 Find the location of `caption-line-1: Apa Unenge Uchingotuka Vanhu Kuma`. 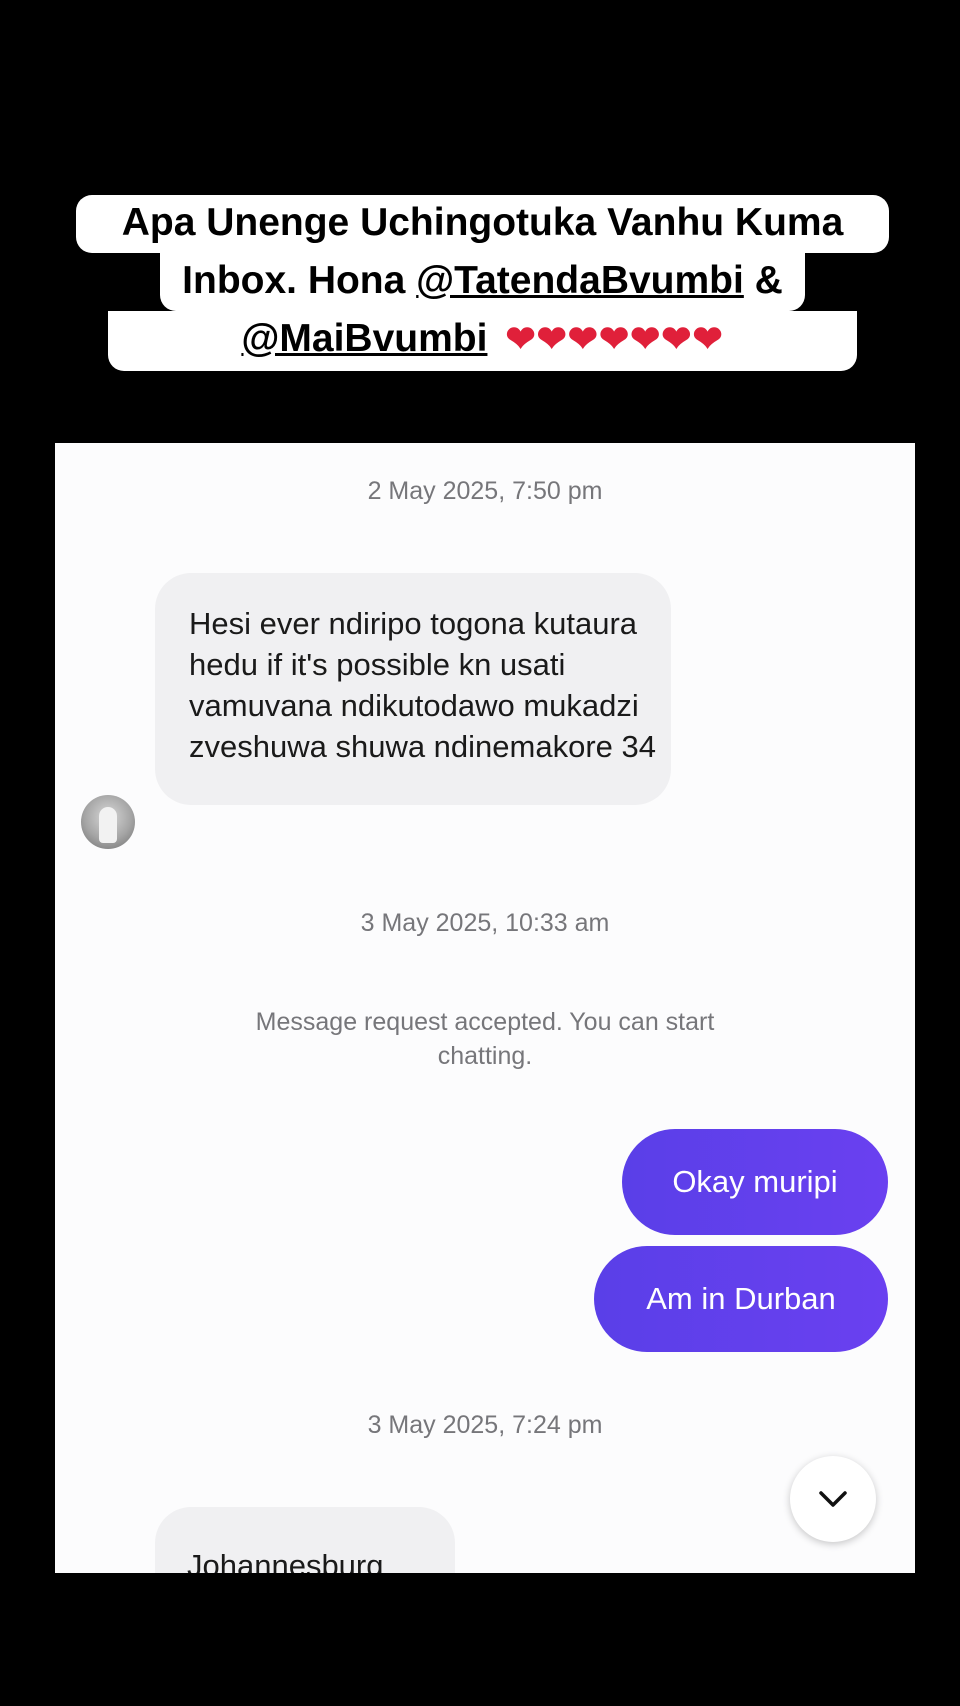

caption-line-1: Apa Unenge Uchingotuka Vanhu Kuma is located at coordinates (482, 224).